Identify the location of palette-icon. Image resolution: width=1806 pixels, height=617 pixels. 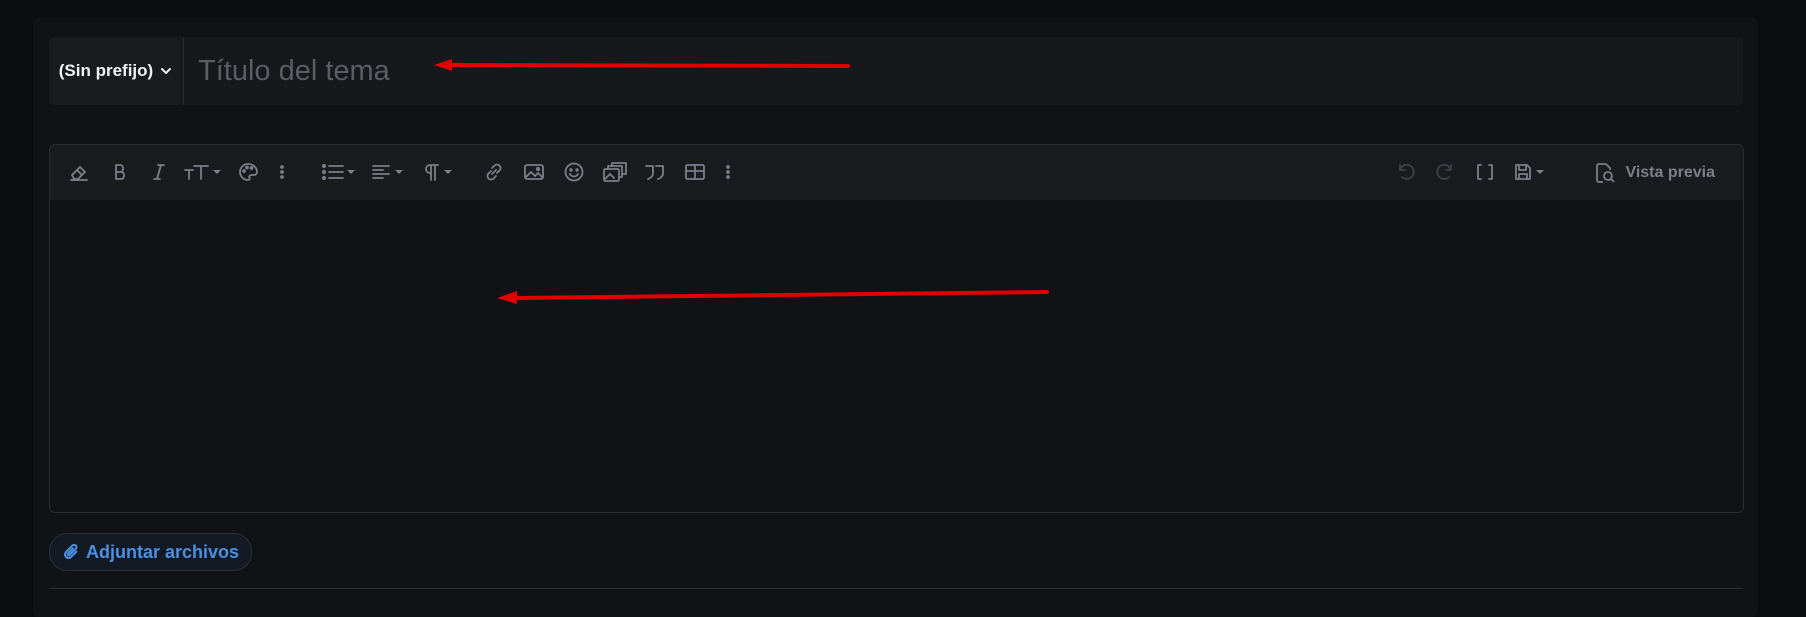
(248, 172).